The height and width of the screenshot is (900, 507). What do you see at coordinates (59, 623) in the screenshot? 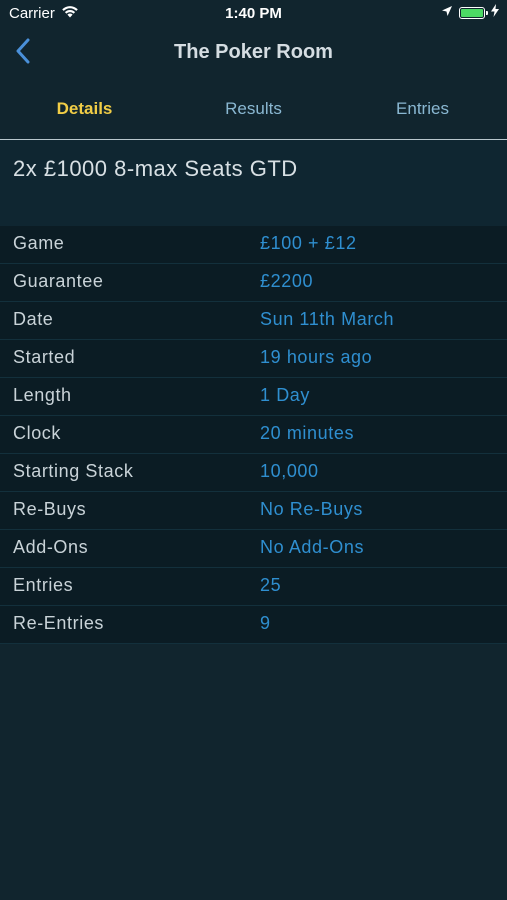
I see `detail-label: Re-Entries` at bounding box center [59, 623].